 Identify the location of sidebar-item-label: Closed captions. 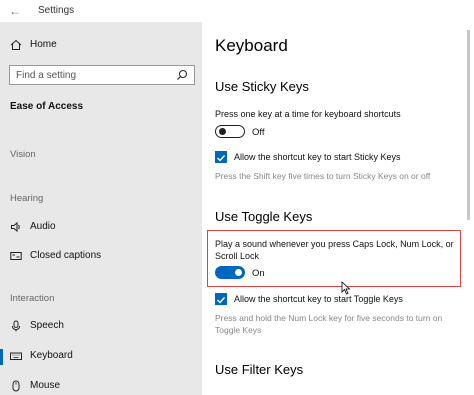
(66, 255).